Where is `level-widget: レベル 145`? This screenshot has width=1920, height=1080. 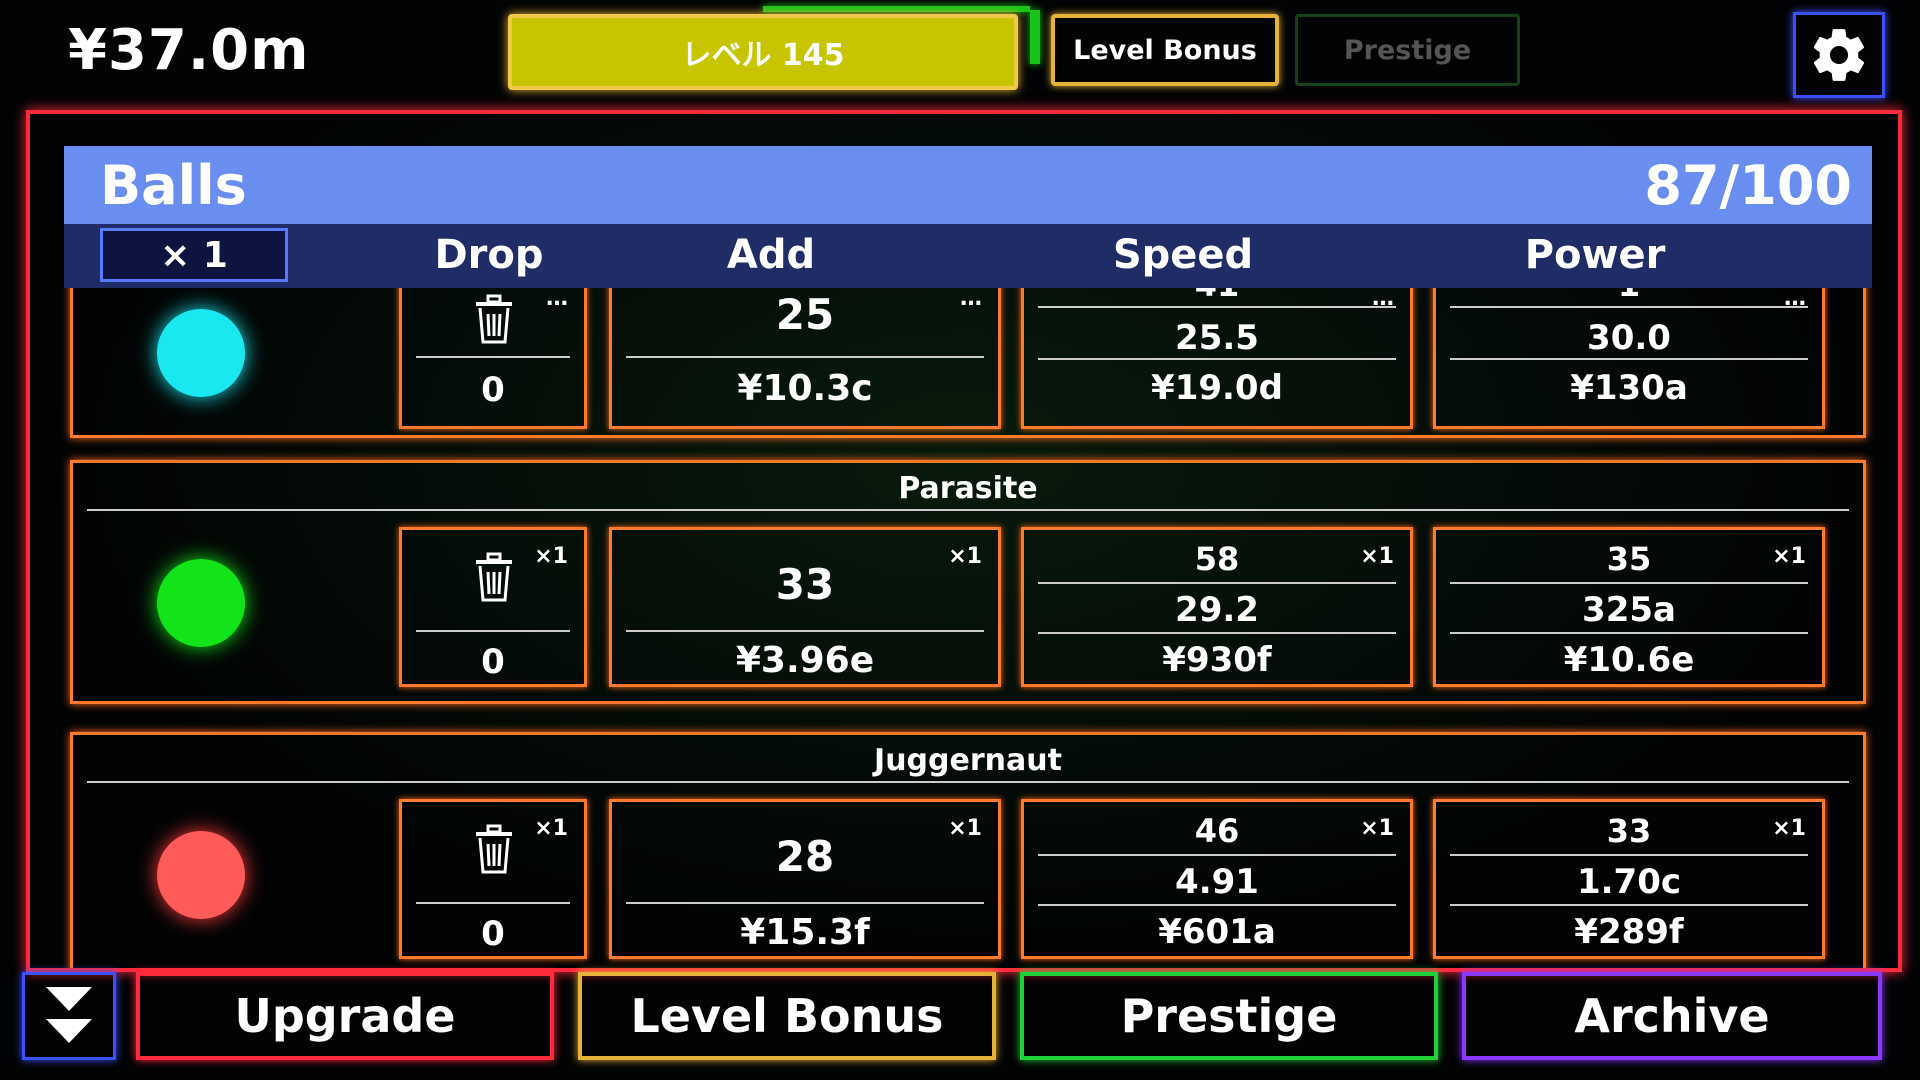 level-widget: レベル 145 is located at coordinates (774, 48).